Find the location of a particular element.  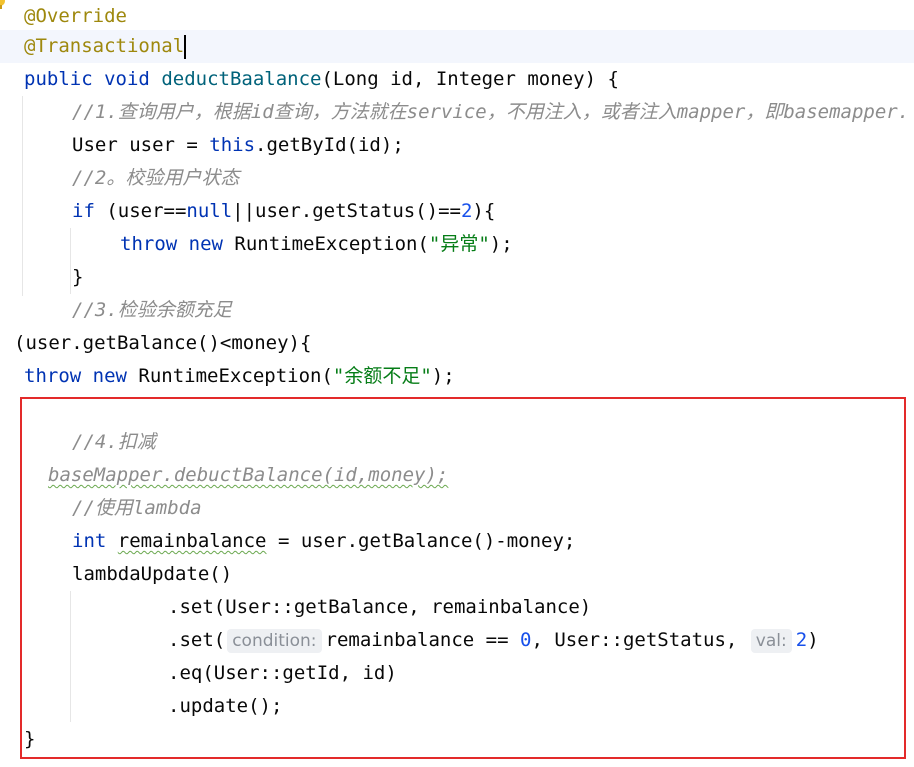

code-line-5: User user = this.getById(id); is located at coordinates (238, 145).